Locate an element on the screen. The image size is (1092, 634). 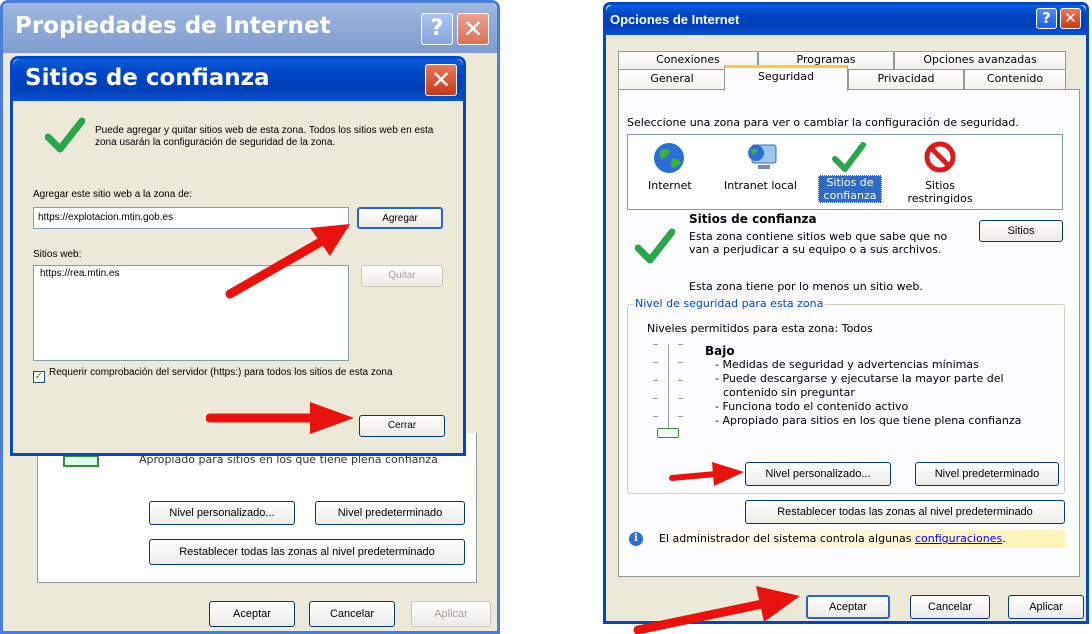
add-site-label: Agregar este sitio web a la zona de: is located at coordinates (112, 194).